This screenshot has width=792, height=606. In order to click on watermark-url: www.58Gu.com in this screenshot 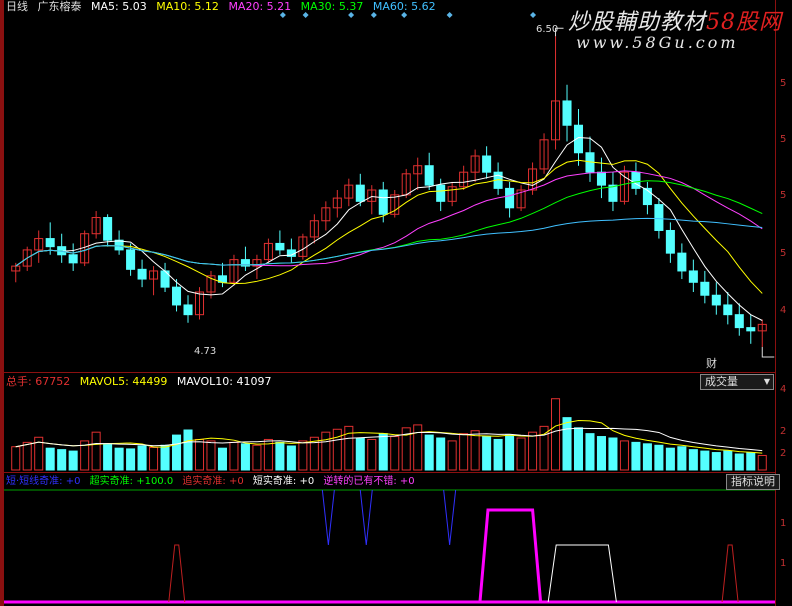, I will do `click(657, 42)`.